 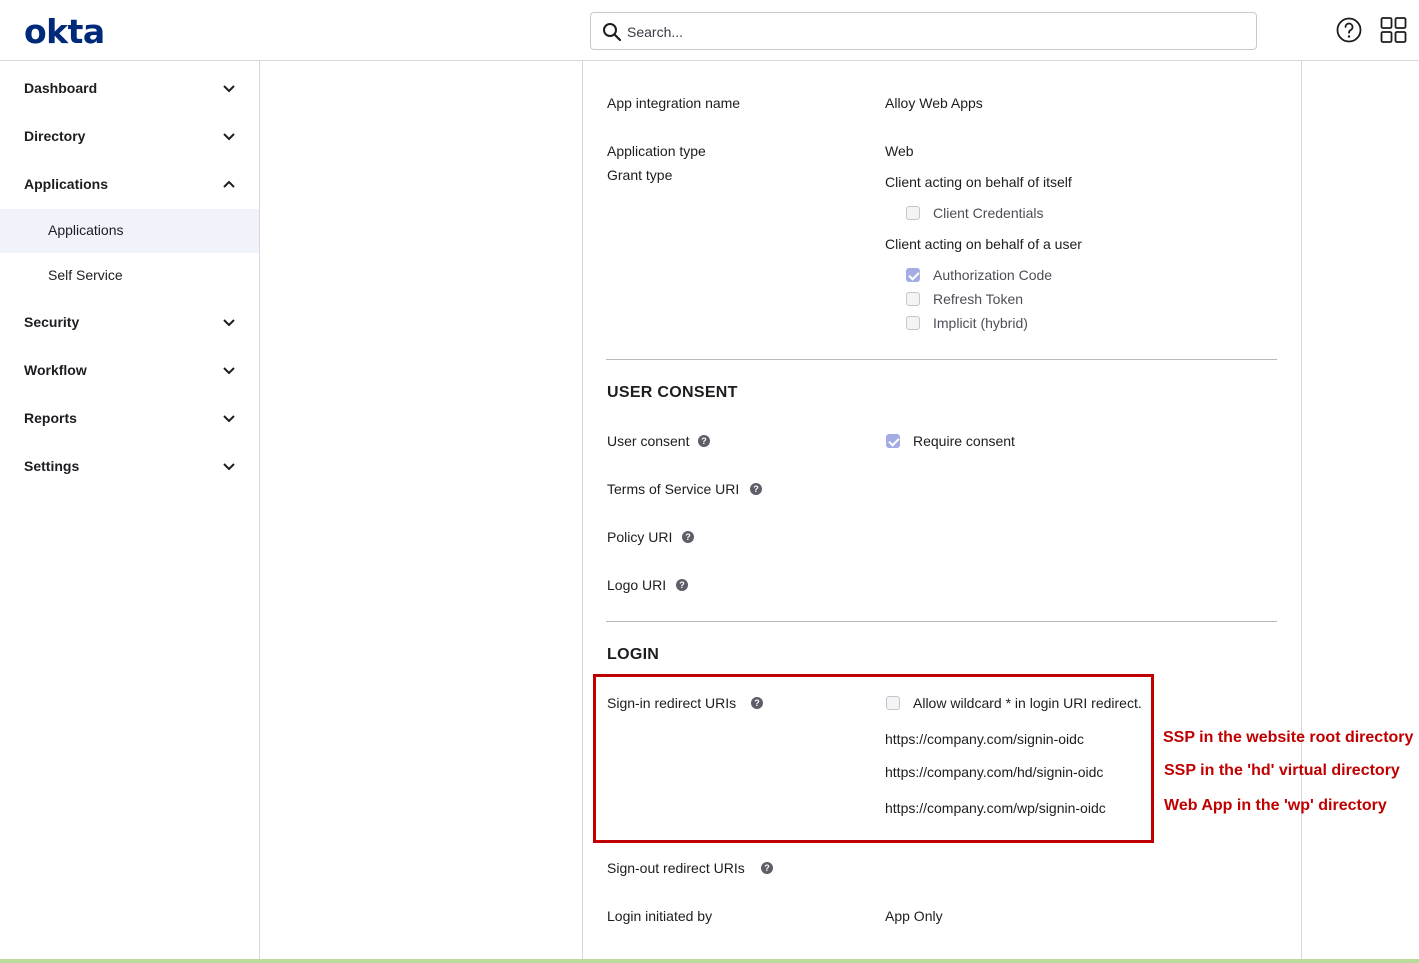 What do you see at coordinates (52, 322) in the screenshot?
I see `sidebar-item-label: Security` at bounding box center [52, 322].